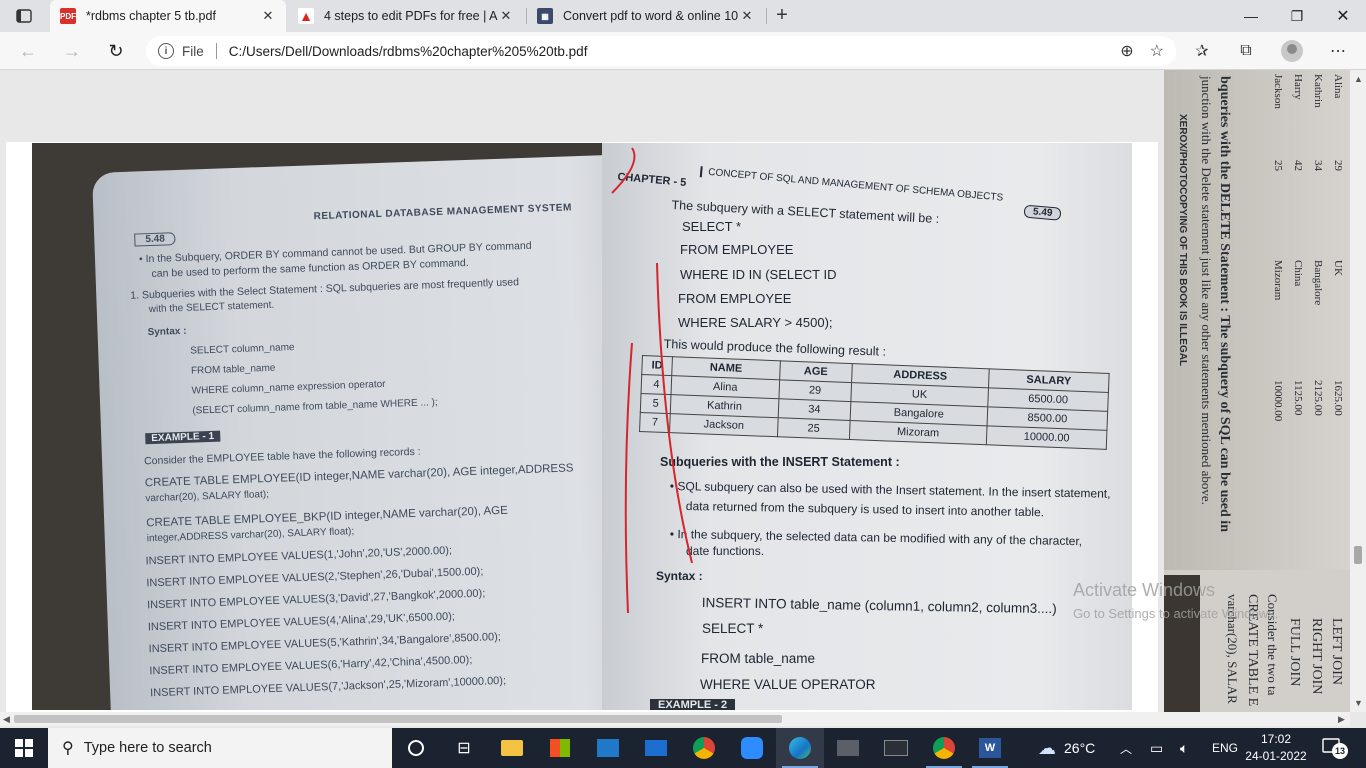 The image size is (1366, 768). What do you see at coordinates (1156, 748) in the screenshot?
I see `battery-icon: ▭` at bounding box center [1156, 748].